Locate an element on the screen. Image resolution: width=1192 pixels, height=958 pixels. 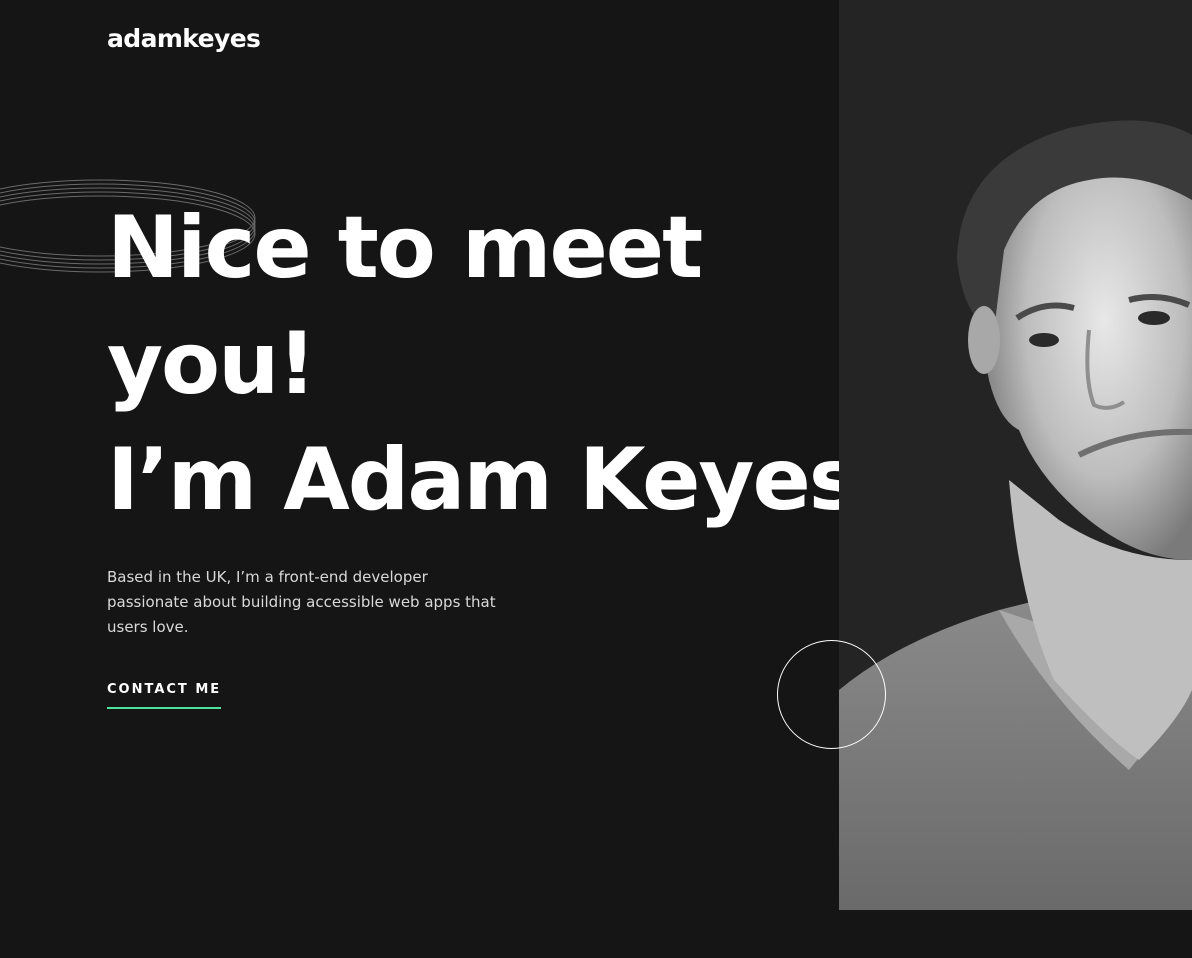
headline-name-text: Adam Keyes is located at coordinates (571, 480).